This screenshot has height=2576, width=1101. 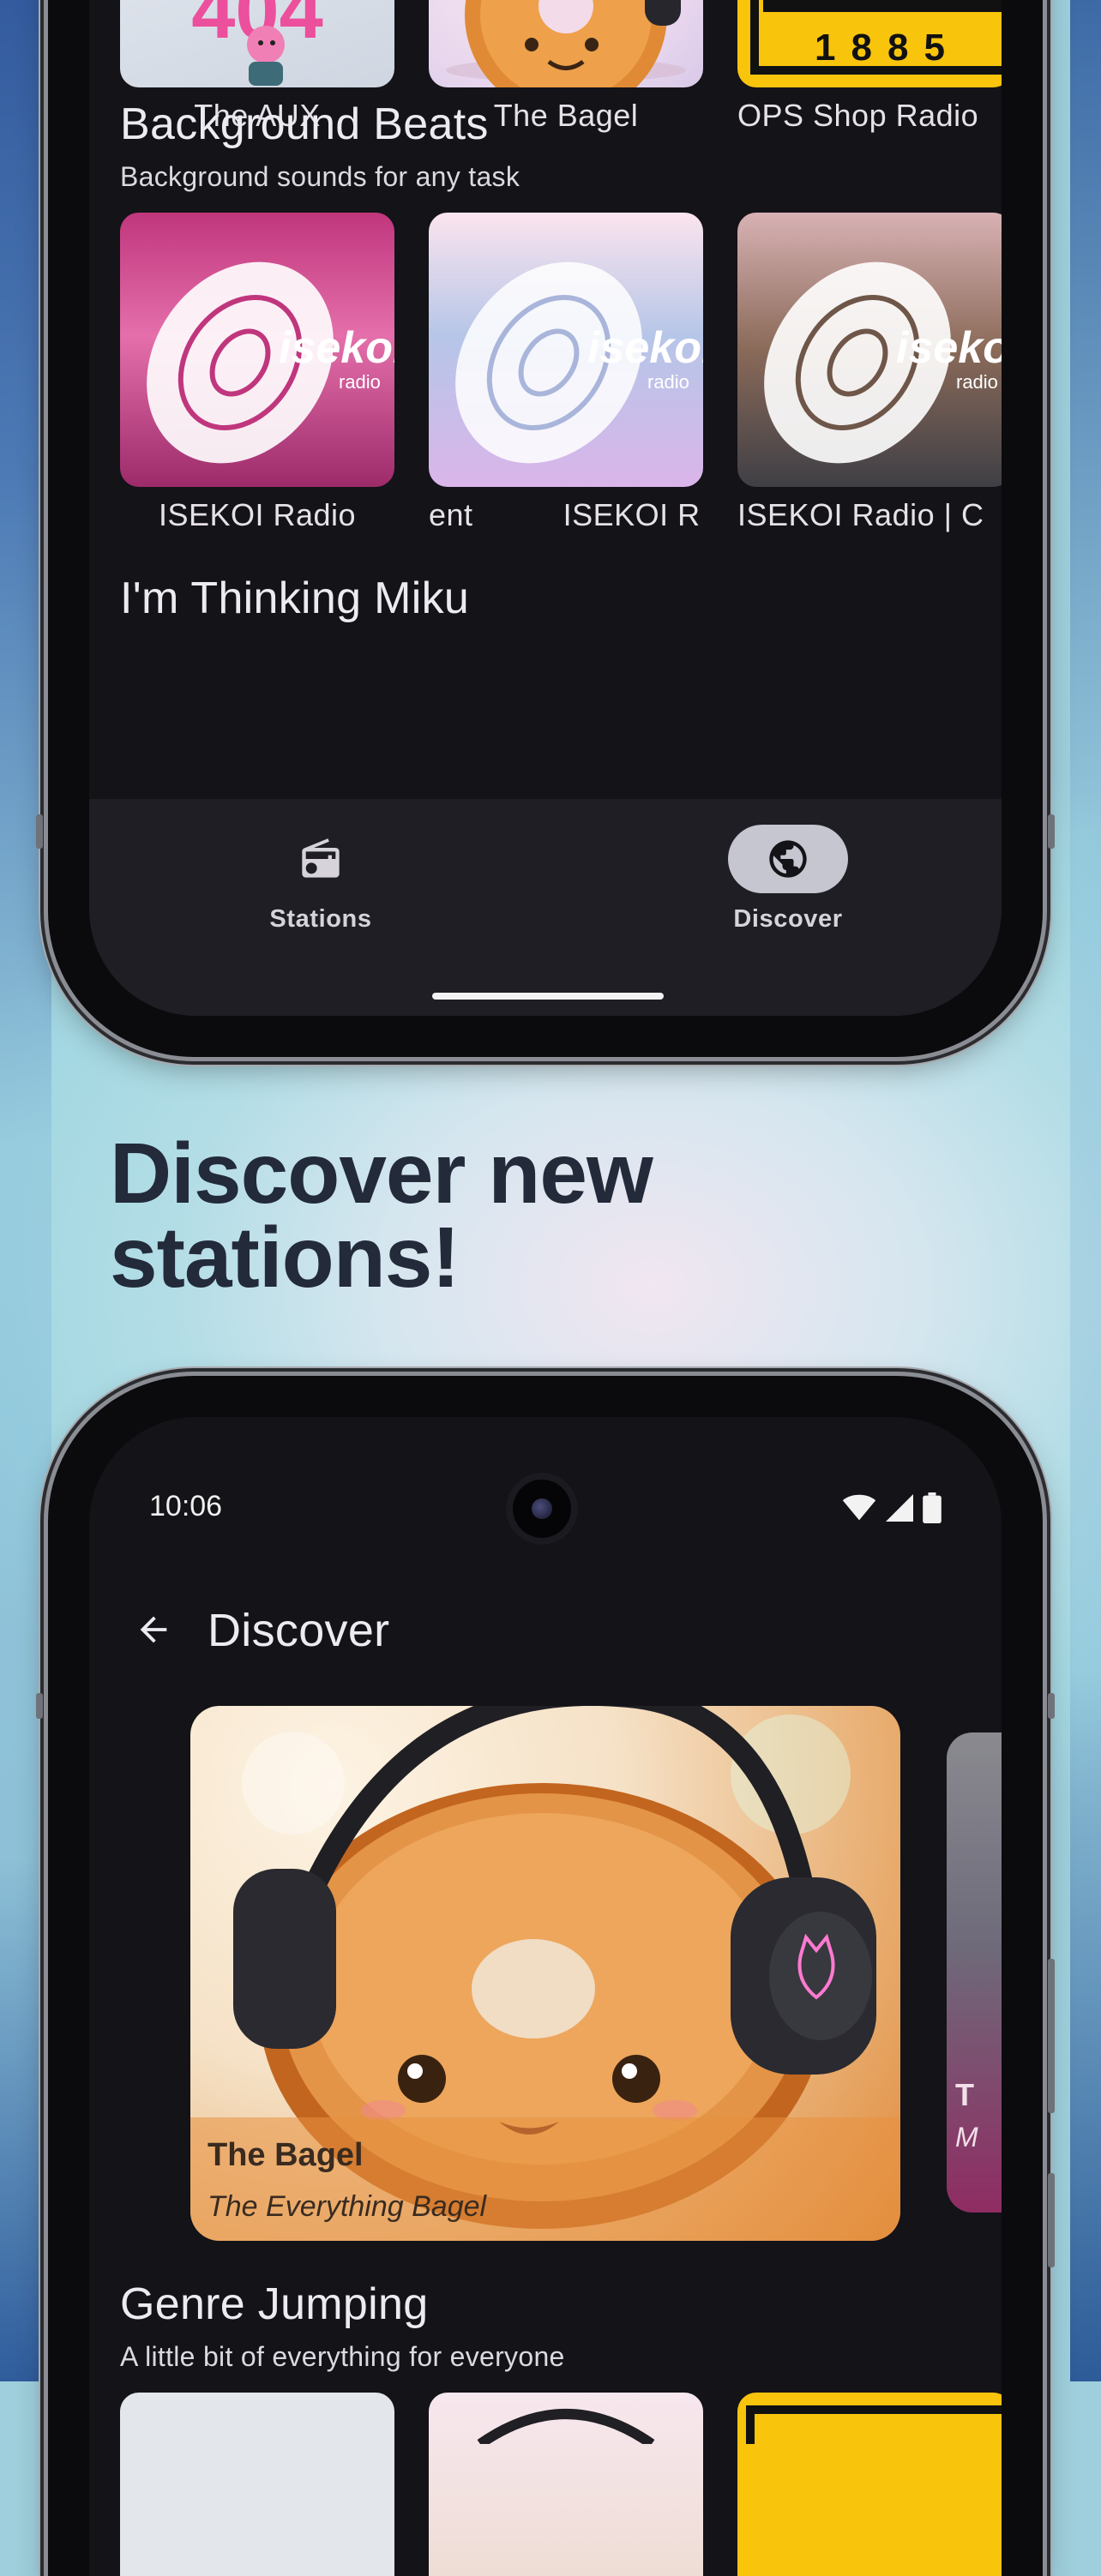 I want to click on station-row-genre-jumping, so click(x=561, y=2484).